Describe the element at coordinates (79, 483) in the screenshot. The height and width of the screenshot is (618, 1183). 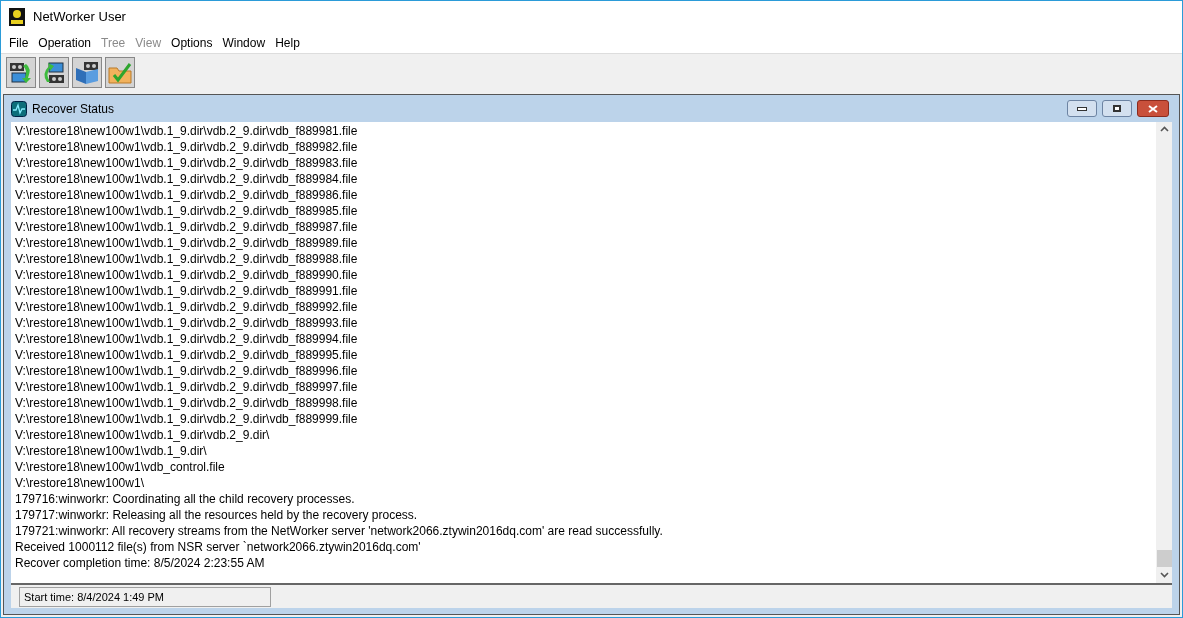
I see `log-line: V:\restore18\new100w1\` at that location.